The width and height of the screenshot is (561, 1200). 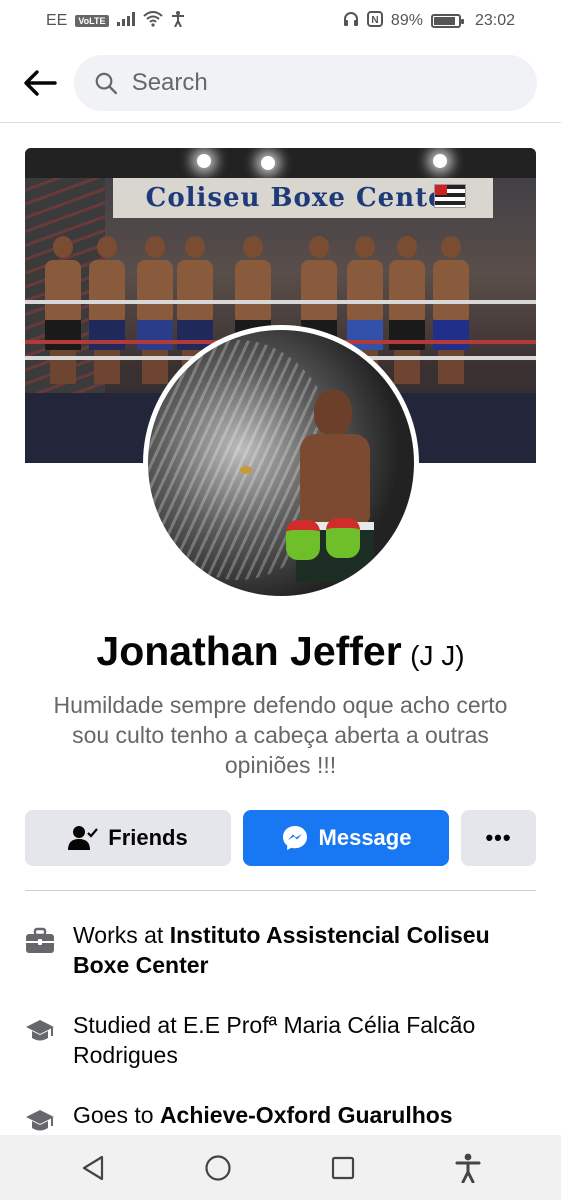 I want to click on nav-home-button, so click(x=218, y=1168).